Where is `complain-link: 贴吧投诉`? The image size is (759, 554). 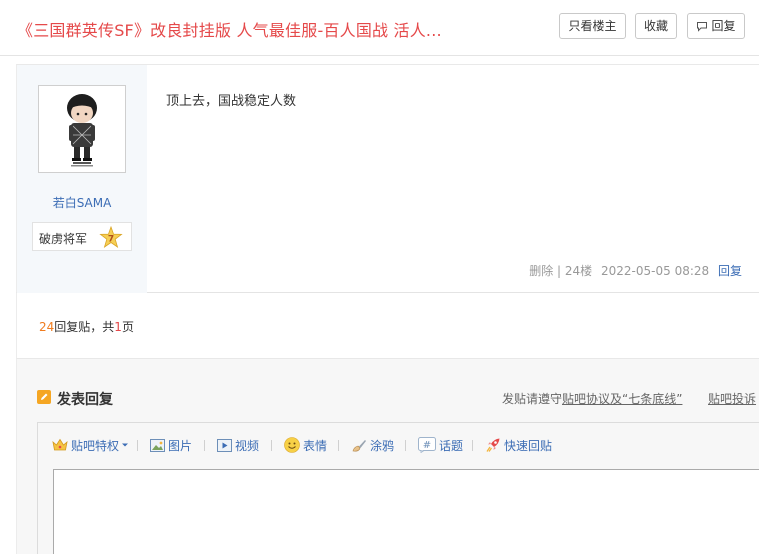 complain-link: 贴吧投诉 is located at coordinates (732, 398).